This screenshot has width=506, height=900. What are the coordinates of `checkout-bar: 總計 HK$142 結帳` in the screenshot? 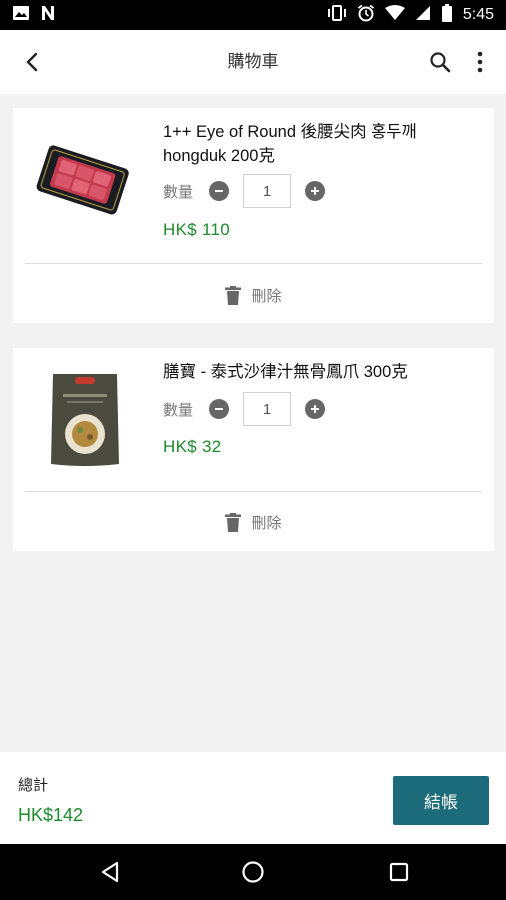 It's located at (253, 798).